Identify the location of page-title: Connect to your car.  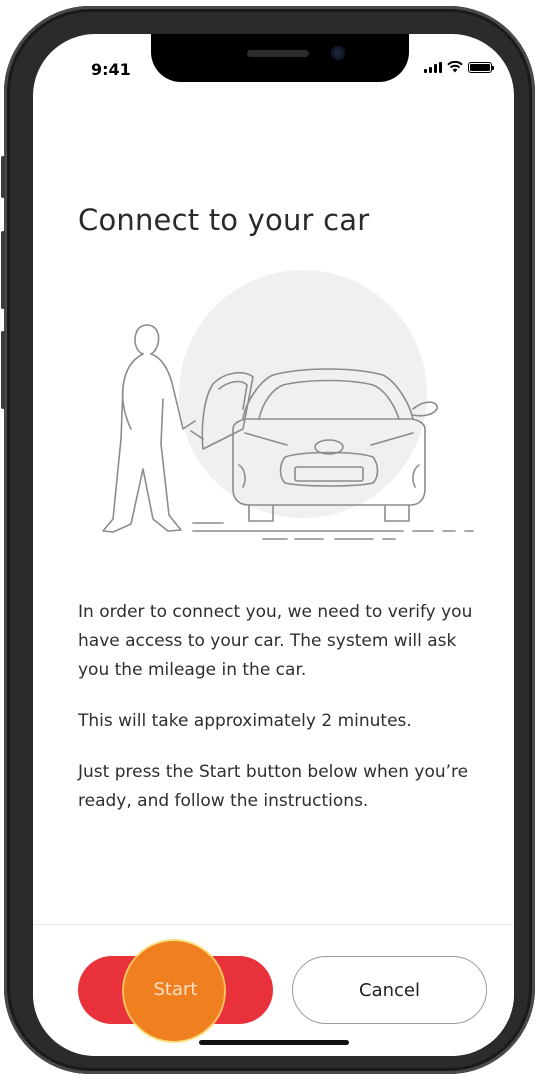
(224, 220).